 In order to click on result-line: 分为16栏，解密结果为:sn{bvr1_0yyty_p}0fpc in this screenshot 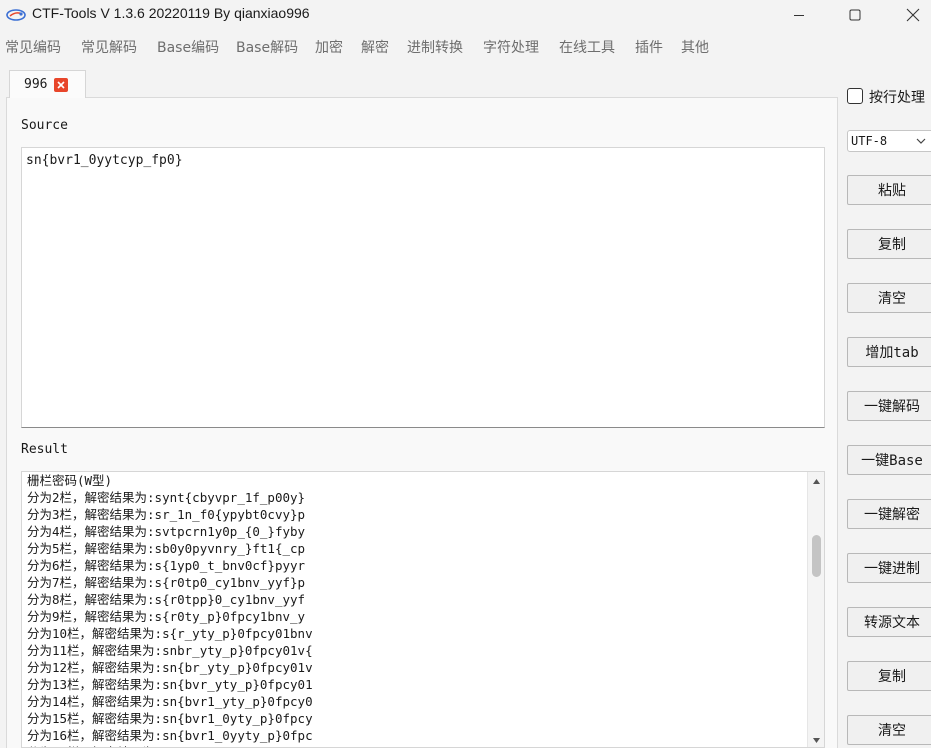, I will do `click(170, 735)`.